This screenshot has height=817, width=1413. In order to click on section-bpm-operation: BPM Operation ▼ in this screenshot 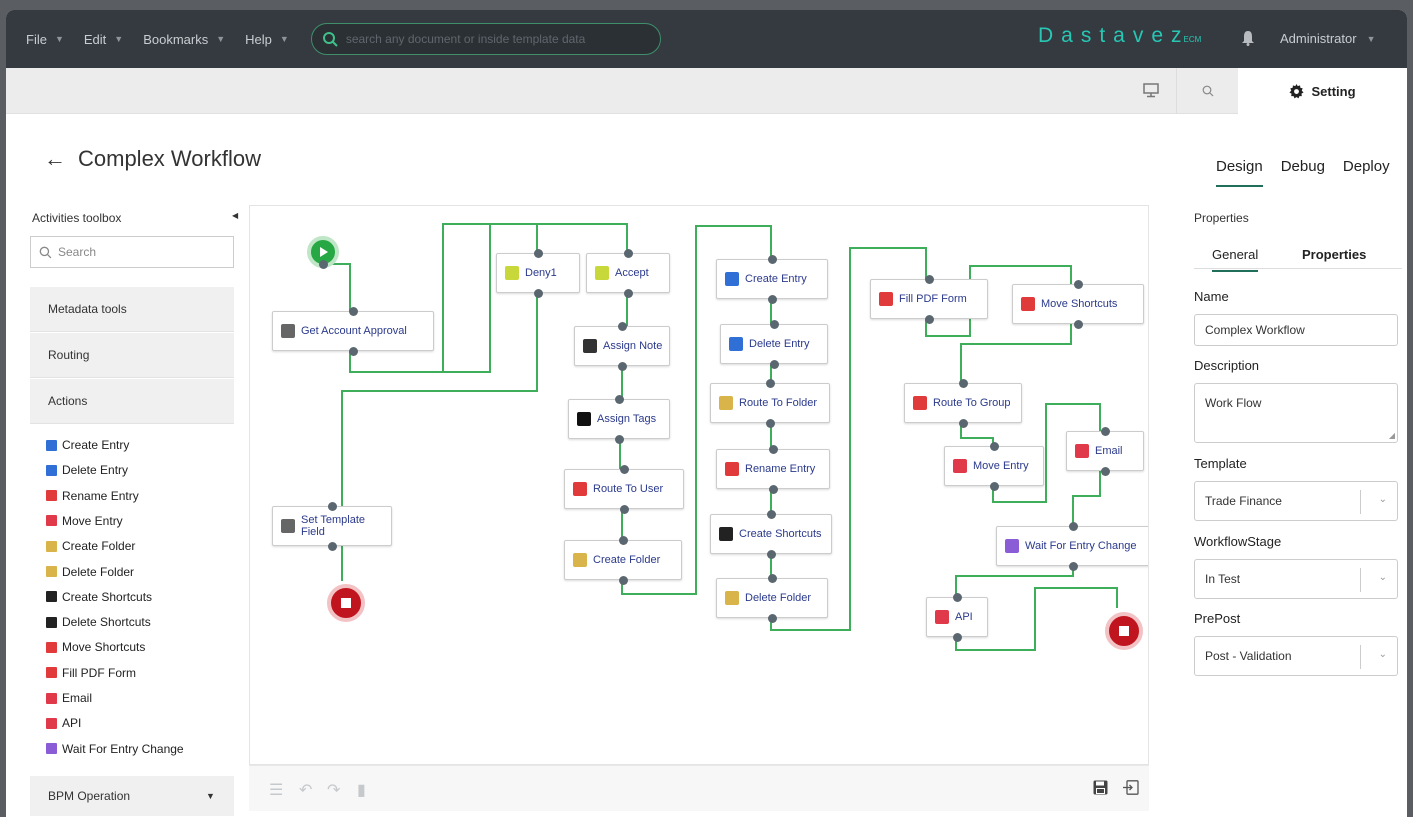, I will do `click(132, 796)`.